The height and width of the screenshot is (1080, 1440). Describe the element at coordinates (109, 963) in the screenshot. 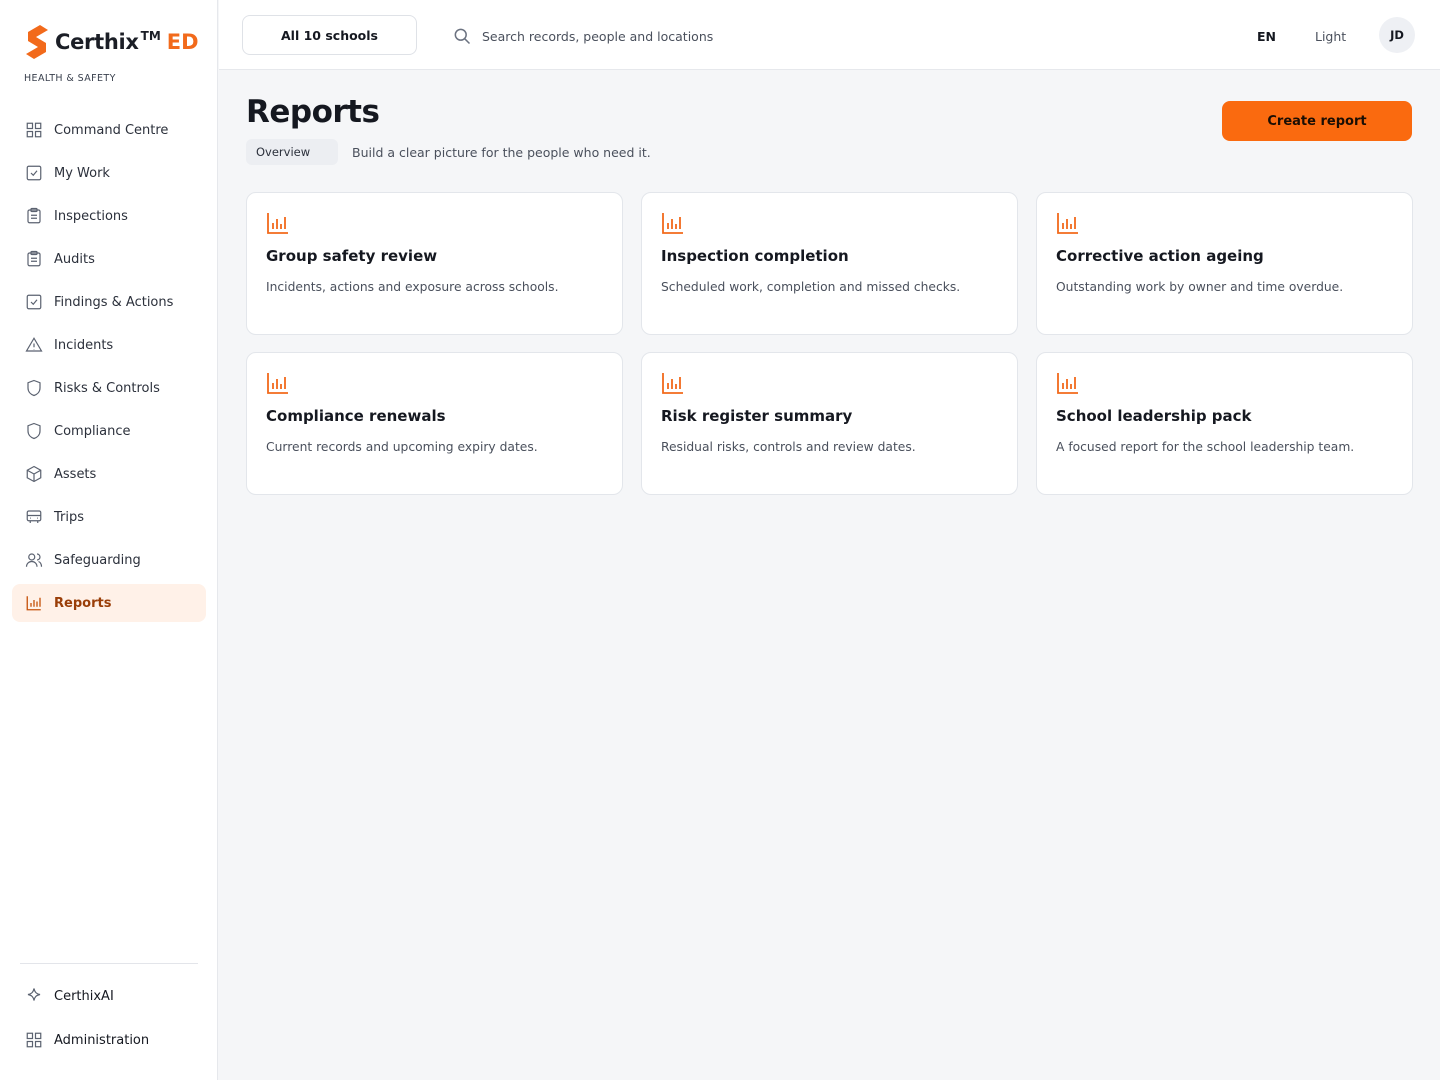

I see `sidebar-divider` at that location.